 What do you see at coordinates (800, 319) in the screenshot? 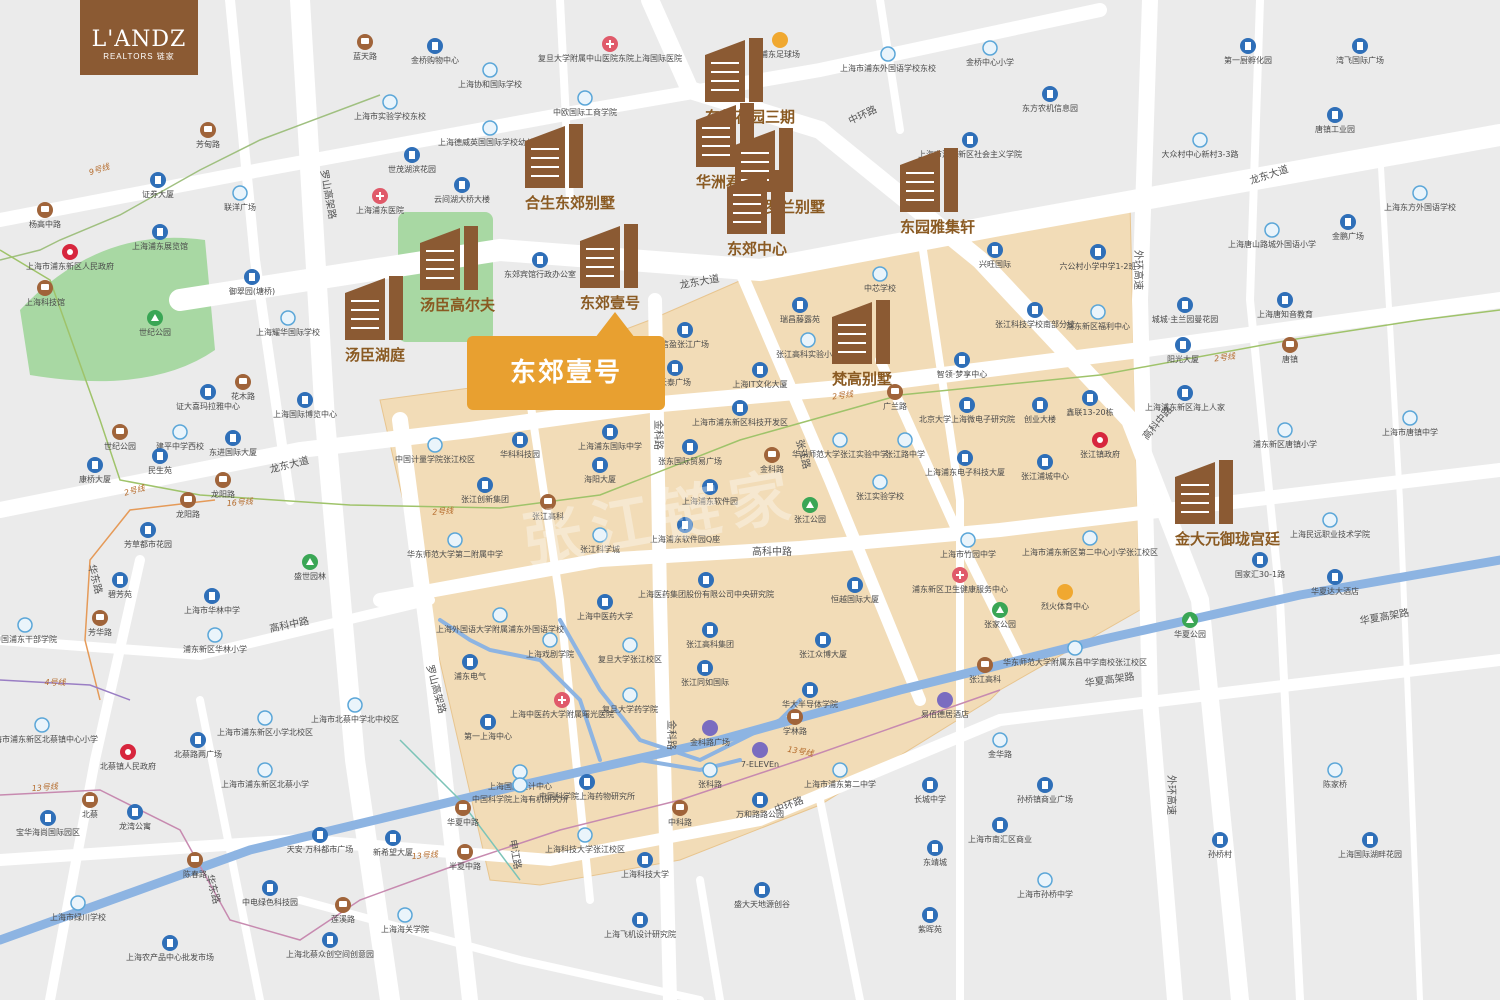
I see `poi-label: 瑞昌藤露苑` at bounding box center [800, 319].